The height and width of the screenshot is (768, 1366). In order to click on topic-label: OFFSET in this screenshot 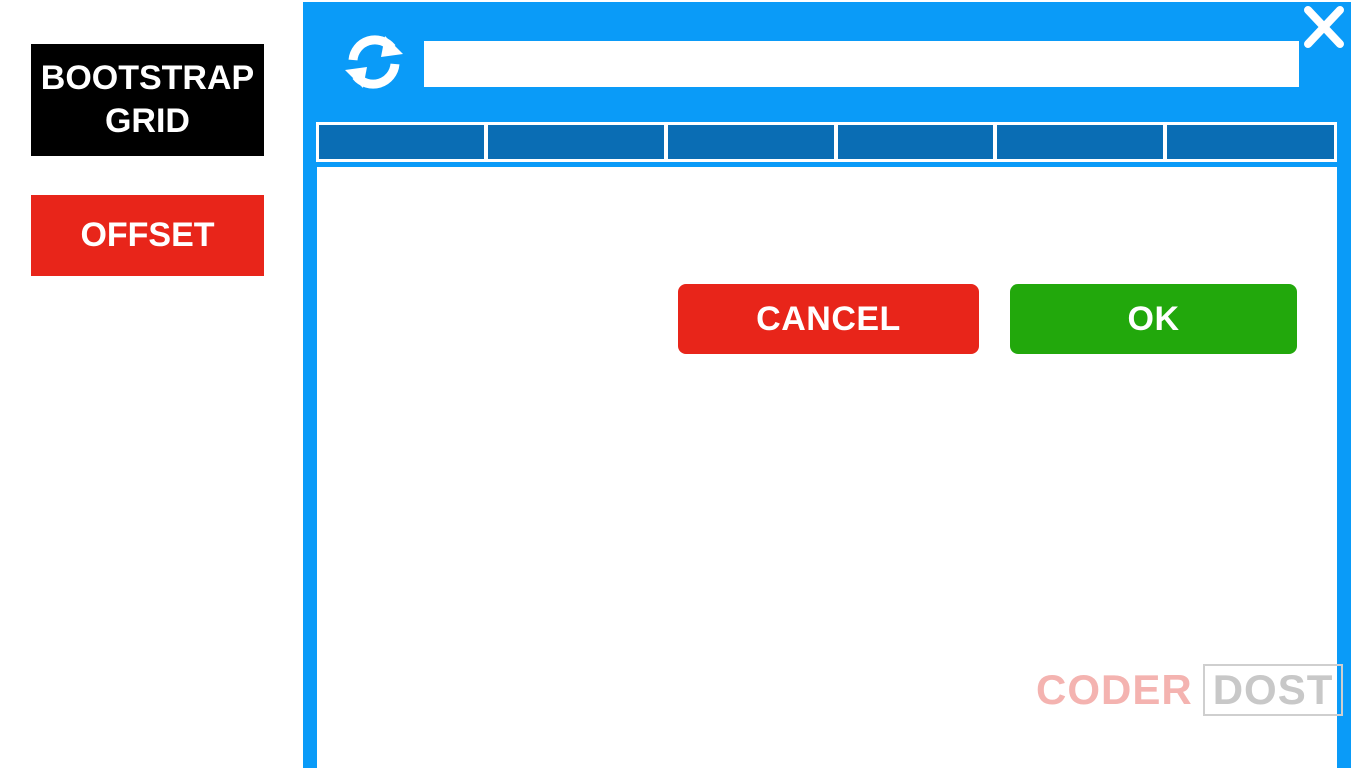, I will do `click(147, 235)`.